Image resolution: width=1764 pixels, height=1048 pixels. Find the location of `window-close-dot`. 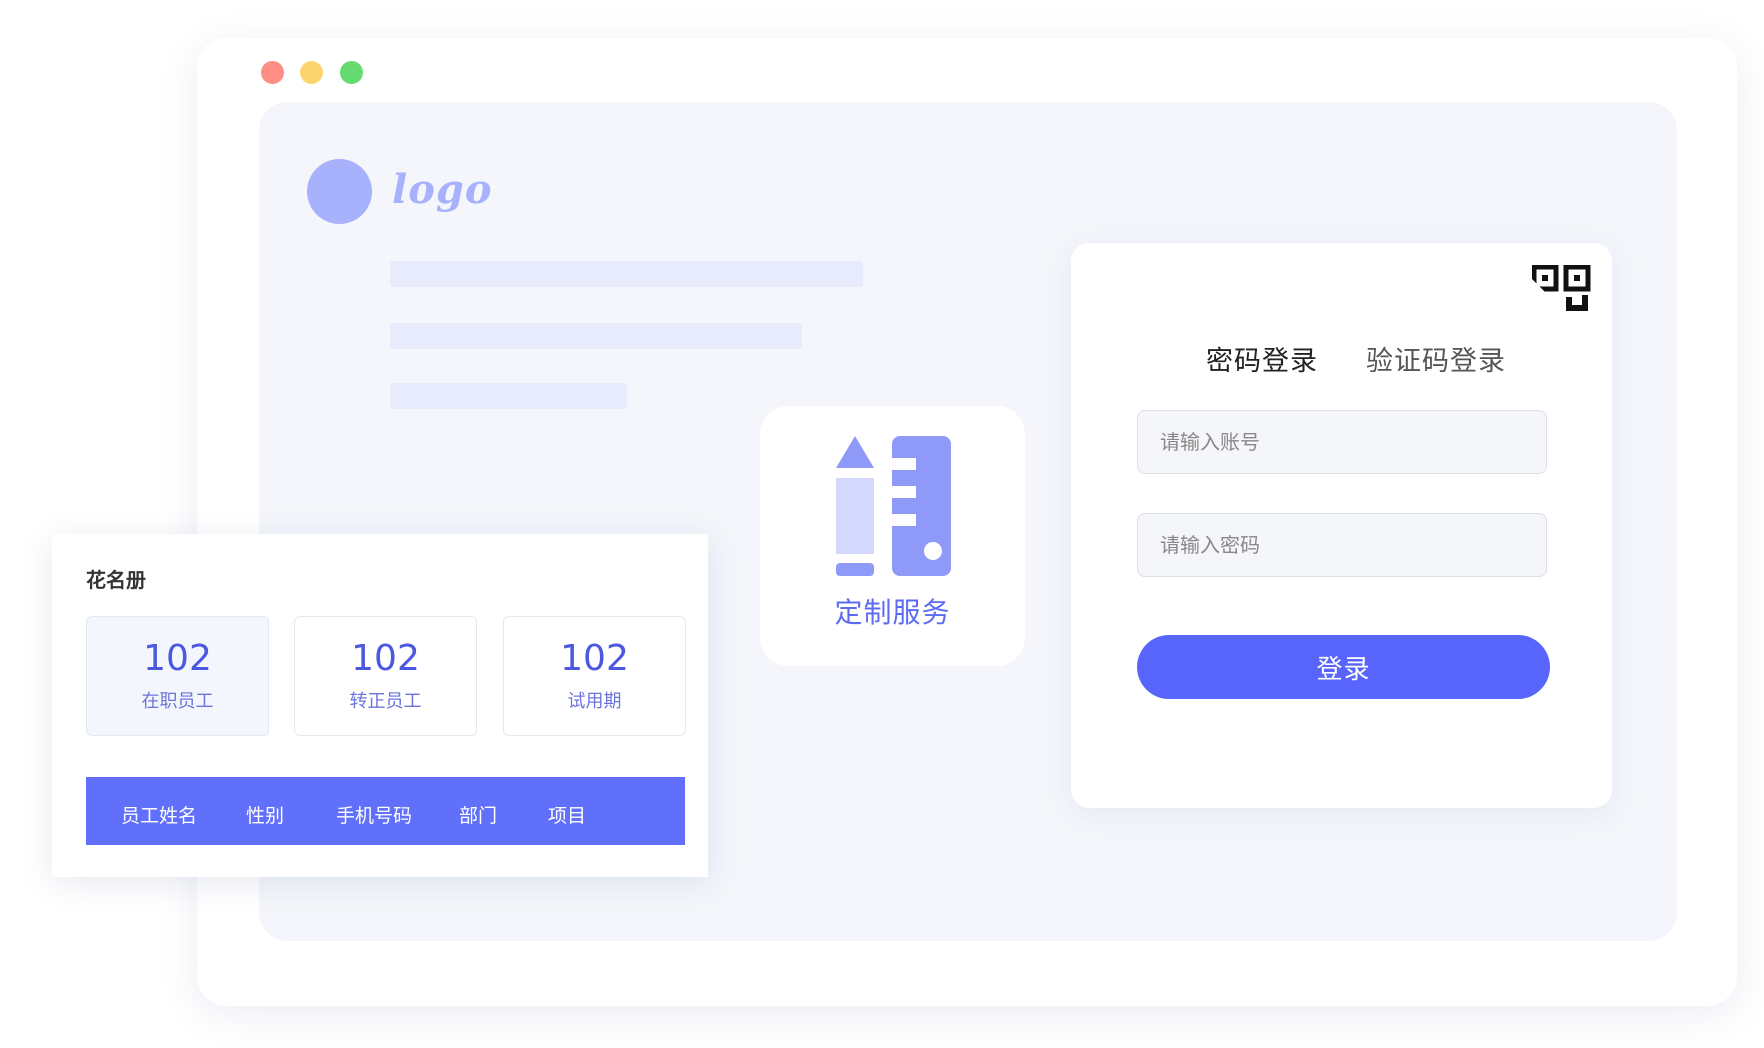

window-close-dot is located at coordinates (272, 72).